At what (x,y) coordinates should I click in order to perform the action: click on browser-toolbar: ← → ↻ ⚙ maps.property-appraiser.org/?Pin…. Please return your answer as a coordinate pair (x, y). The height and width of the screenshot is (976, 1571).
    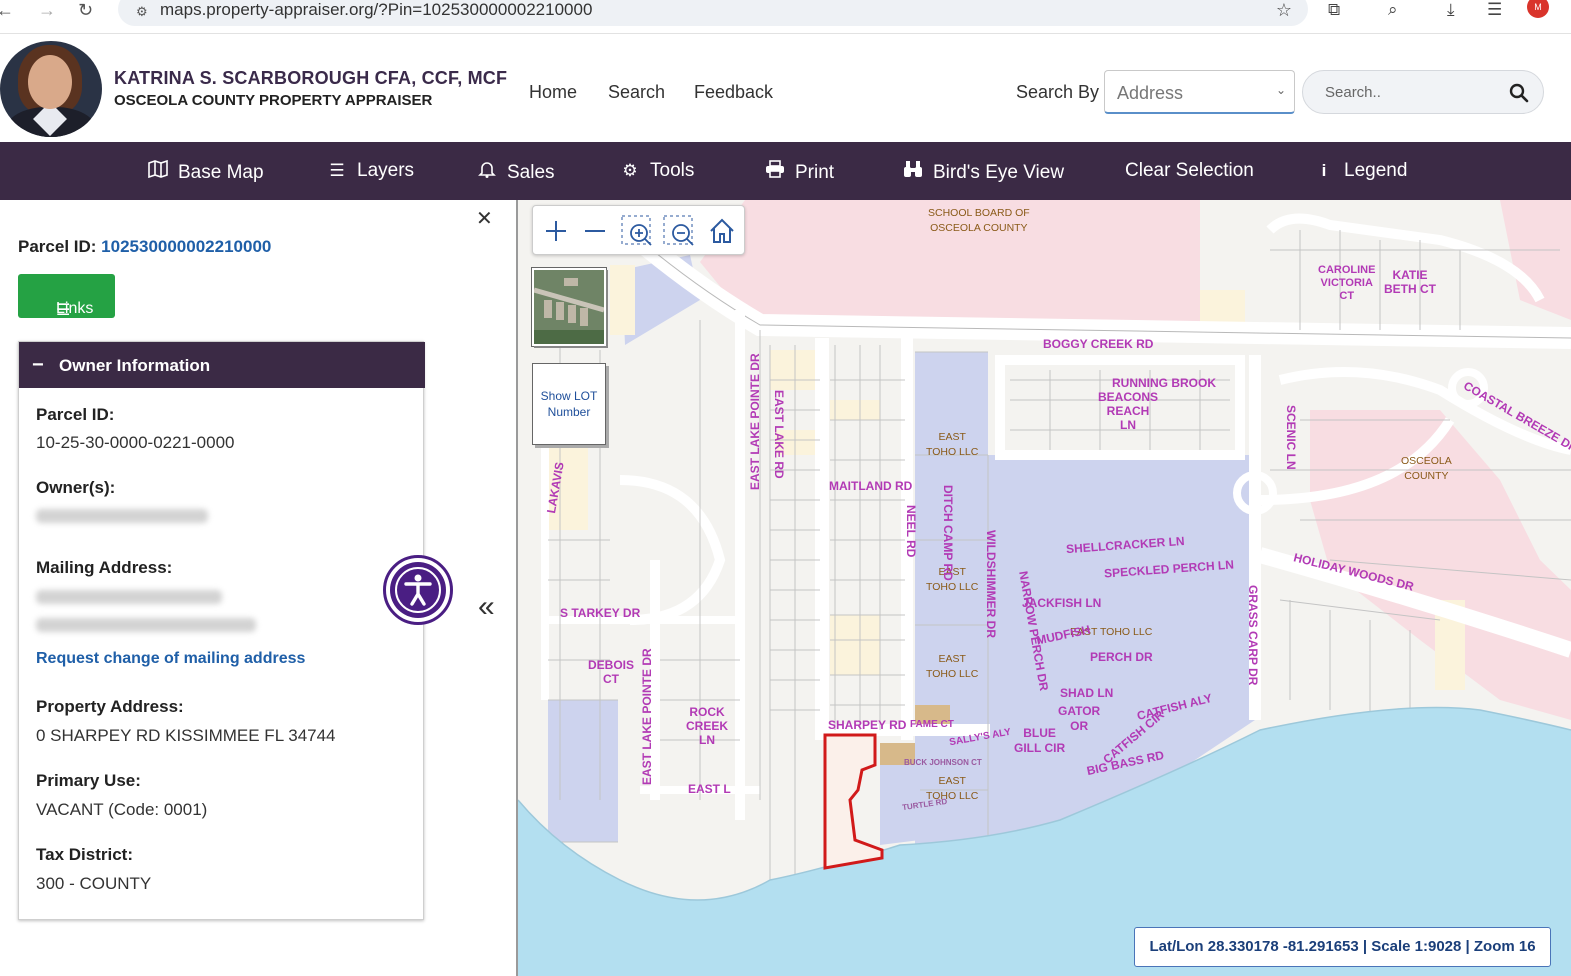
    Looking at the image, I should click on (785, 17).